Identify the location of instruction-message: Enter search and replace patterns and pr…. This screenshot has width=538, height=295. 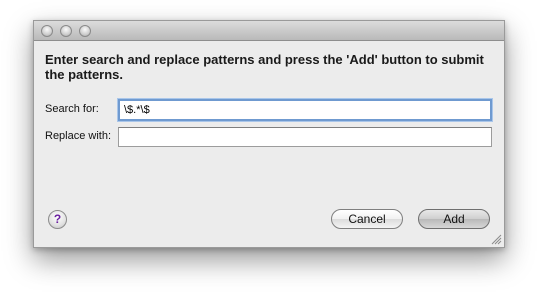
(264, 67).